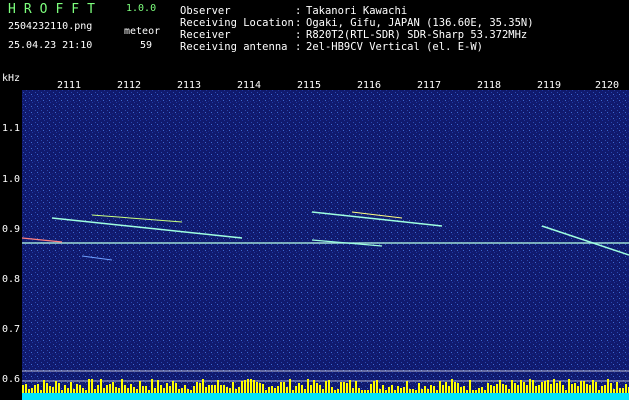  I want to click on level-floor, so click(325, 396).